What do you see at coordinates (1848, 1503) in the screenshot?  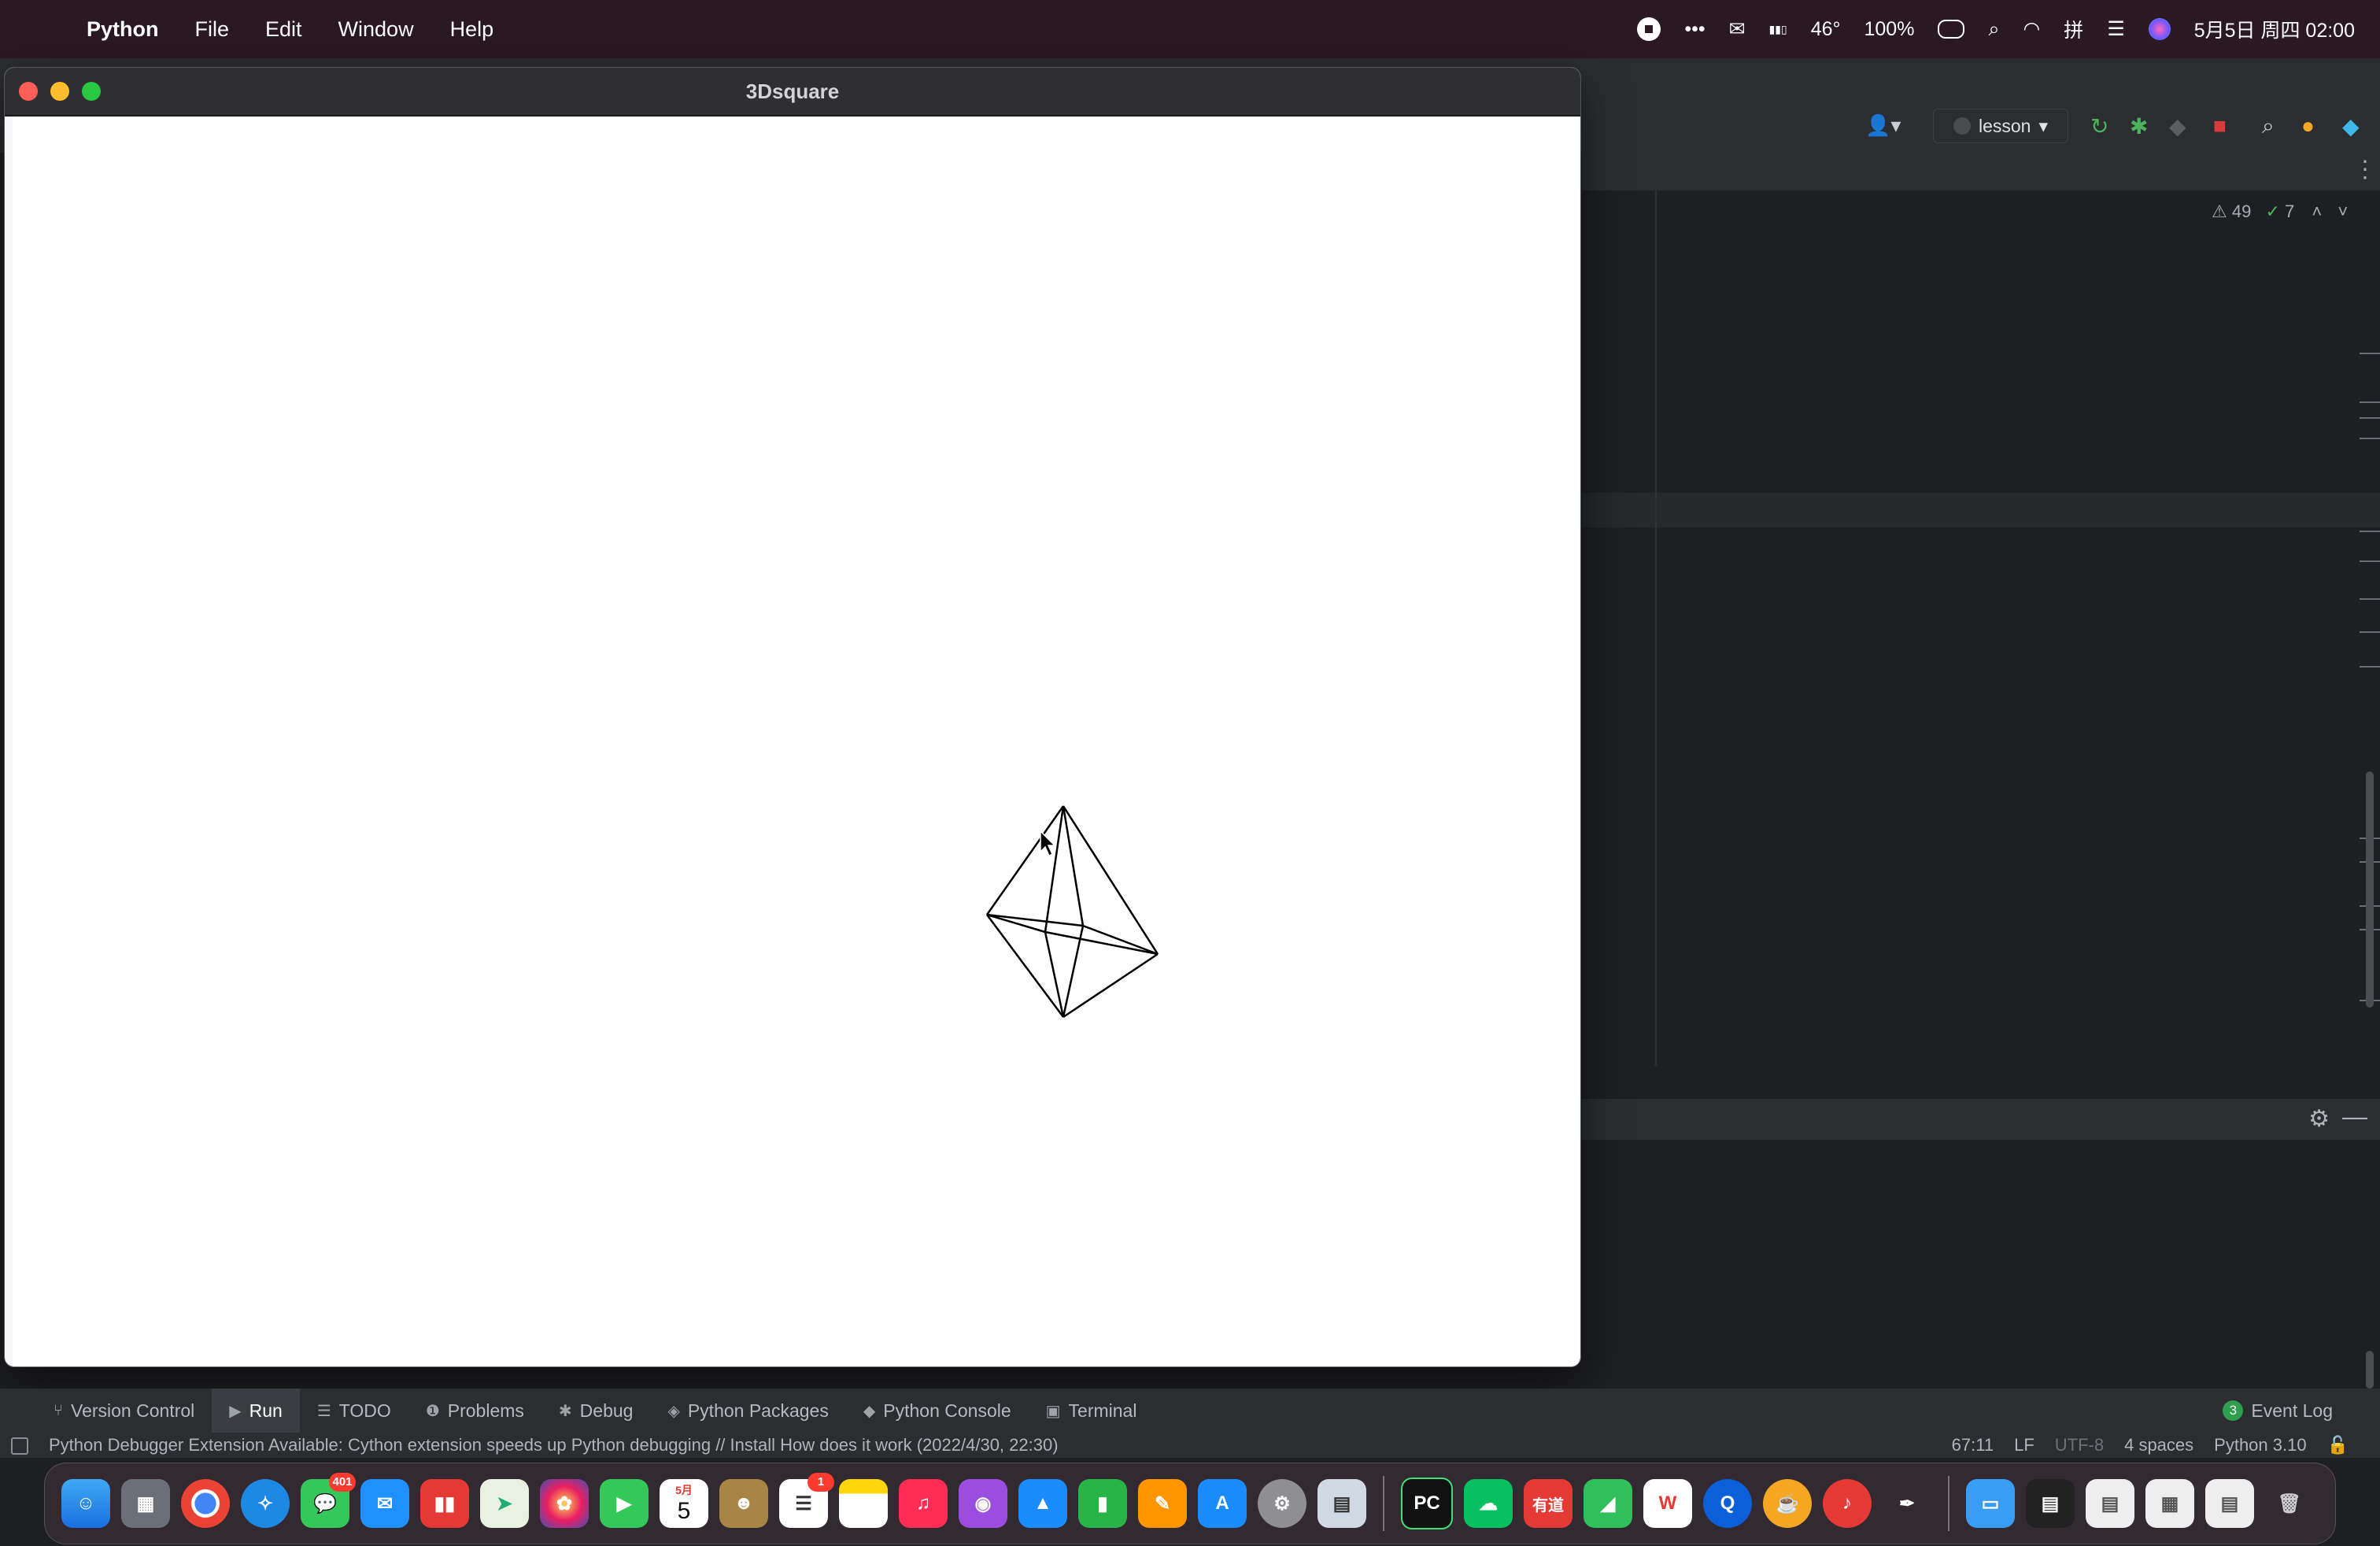 I see `netease-cloud-music-icon: ♪` at bounding box center [1848, 1503].